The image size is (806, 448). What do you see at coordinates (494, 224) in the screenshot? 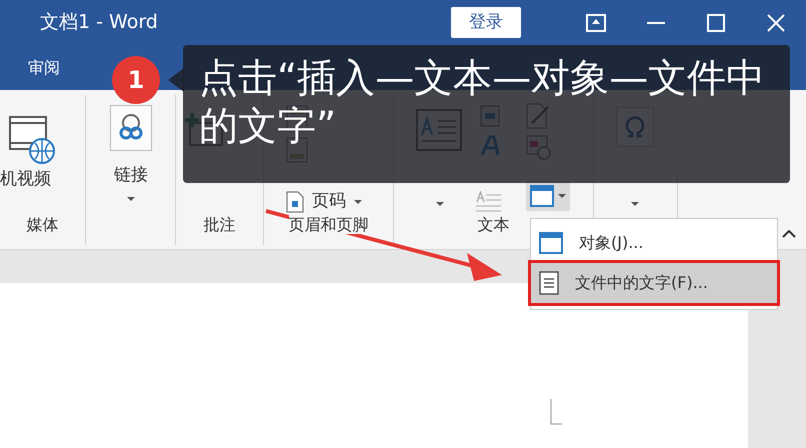
I see `group-label: 文本` at bounding box center [494, 224].